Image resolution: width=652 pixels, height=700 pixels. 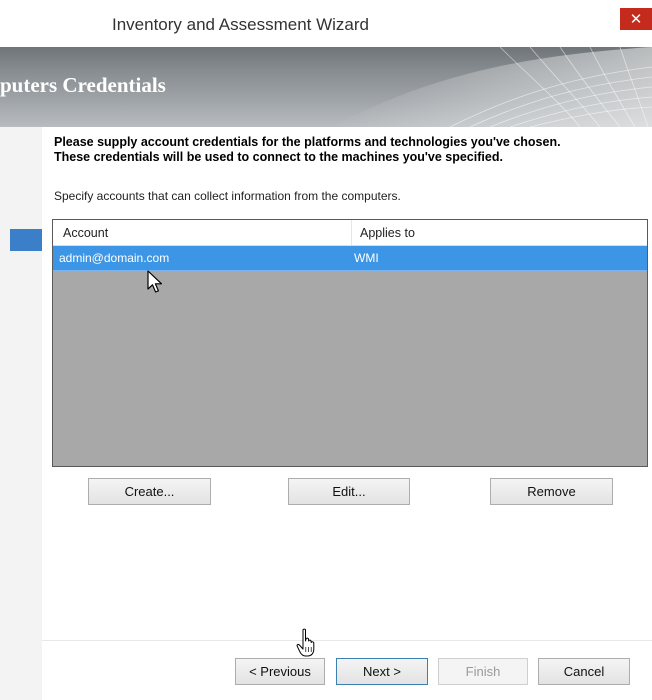 What do you see at coordinates (491, 87) in the screenshot?
I see `banner-wave-graphic` at bounding box center [491, 87].